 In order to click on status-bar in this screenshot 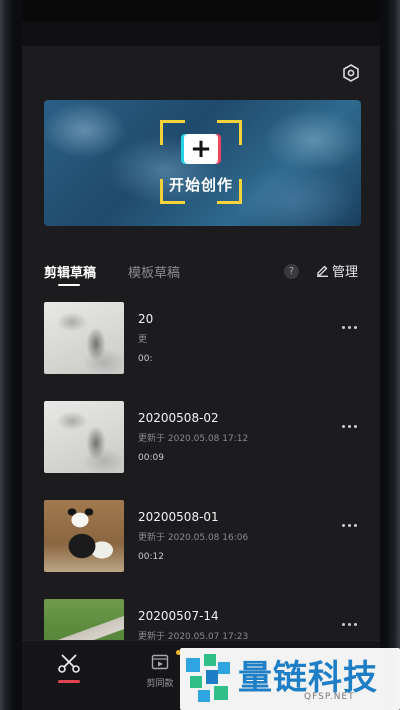, I will do `click(201, 11)`.